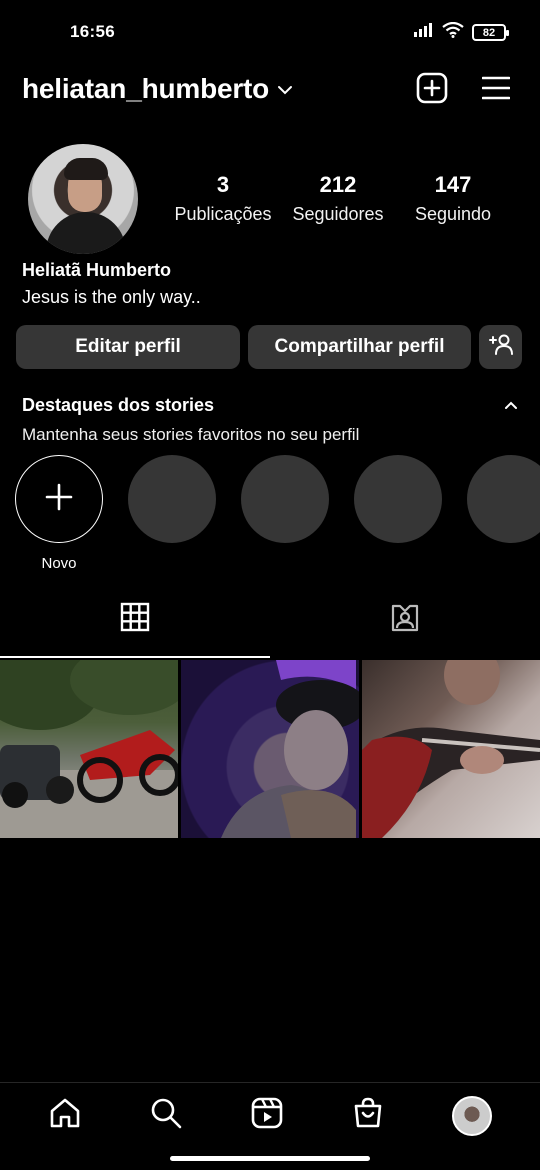 This screenshot has height=1170, width=540. What do you see at coordinates (111, 284) in the screenshot?
I see `profile-bio: Heliatã Humberto Jesus is the only way..` at bounding box center [111, 284].